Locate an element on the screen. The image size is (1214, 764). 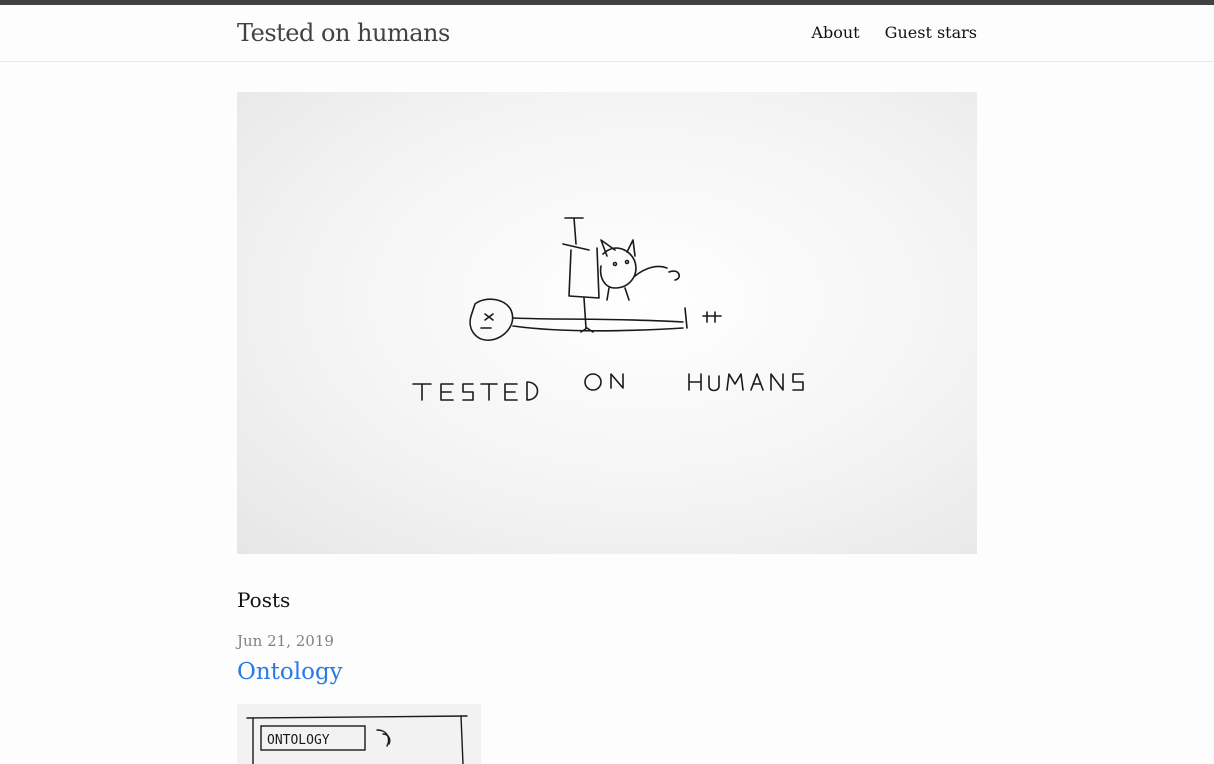
nav-link-about: About is located at coordinates (835, 32).